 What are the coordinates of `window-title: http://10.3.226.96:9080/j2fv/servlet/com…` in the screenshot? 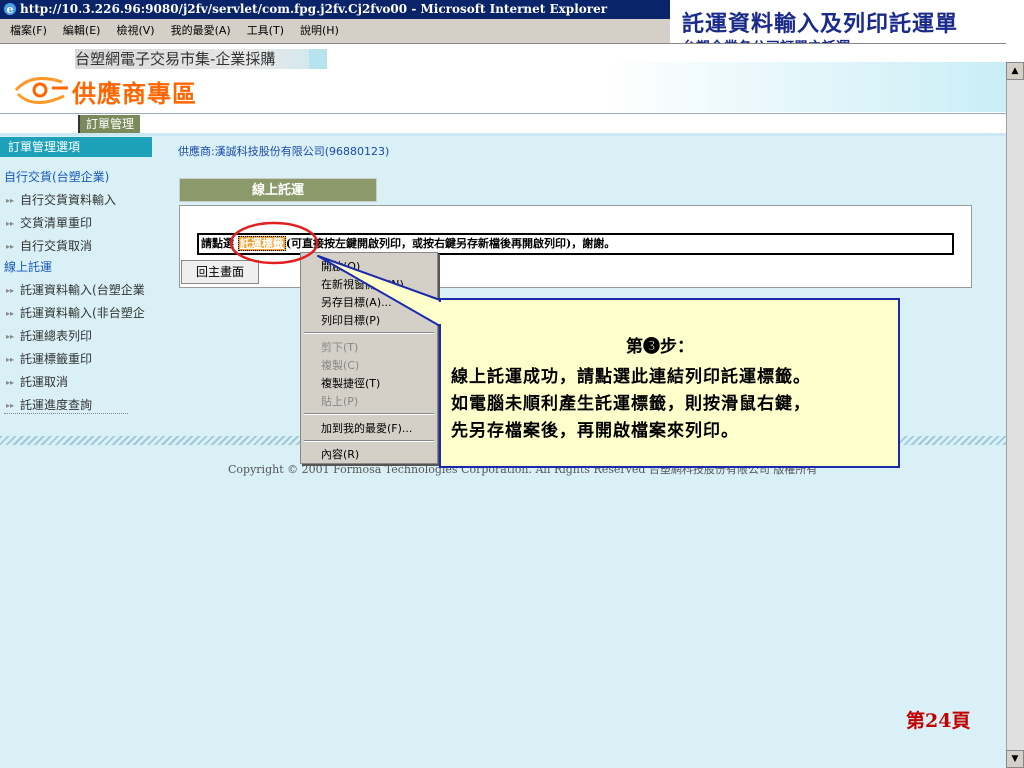 It's located at (314, 9).